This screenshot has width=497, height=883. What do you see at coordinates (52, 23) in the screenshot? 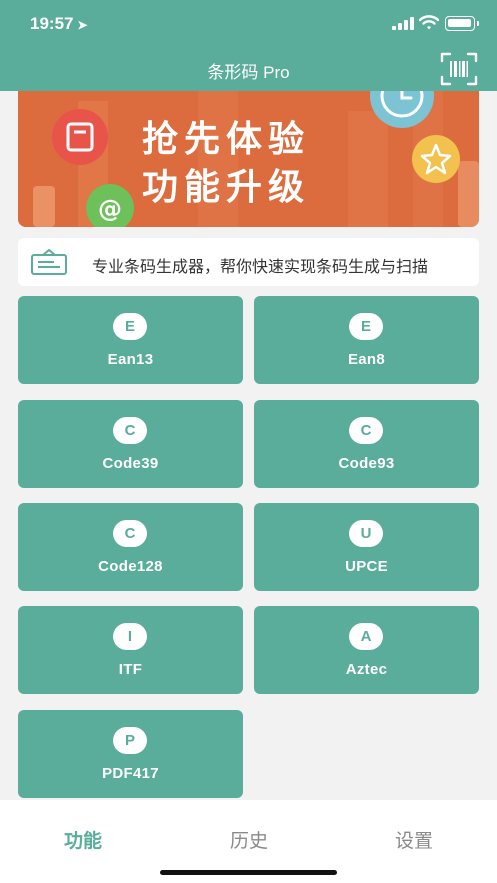
I see `status-time-text: 19:57` at bounding box center [52, 23].